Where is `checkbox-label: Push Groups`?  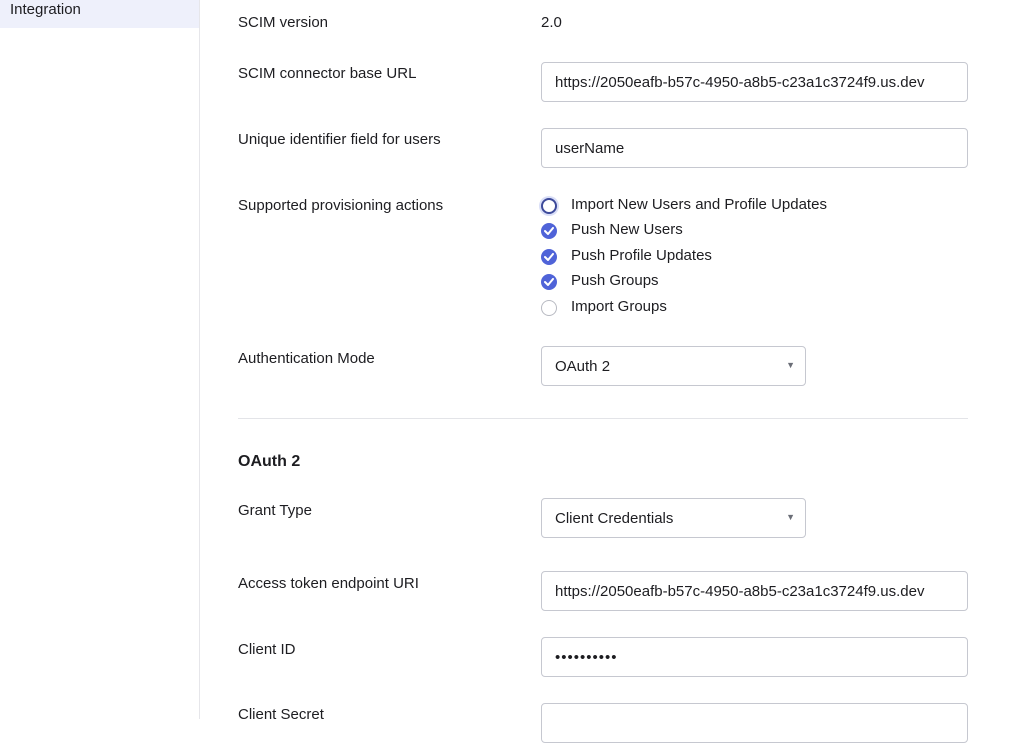 checkbox-label: Push Groups is located at coordinates (615, 280).